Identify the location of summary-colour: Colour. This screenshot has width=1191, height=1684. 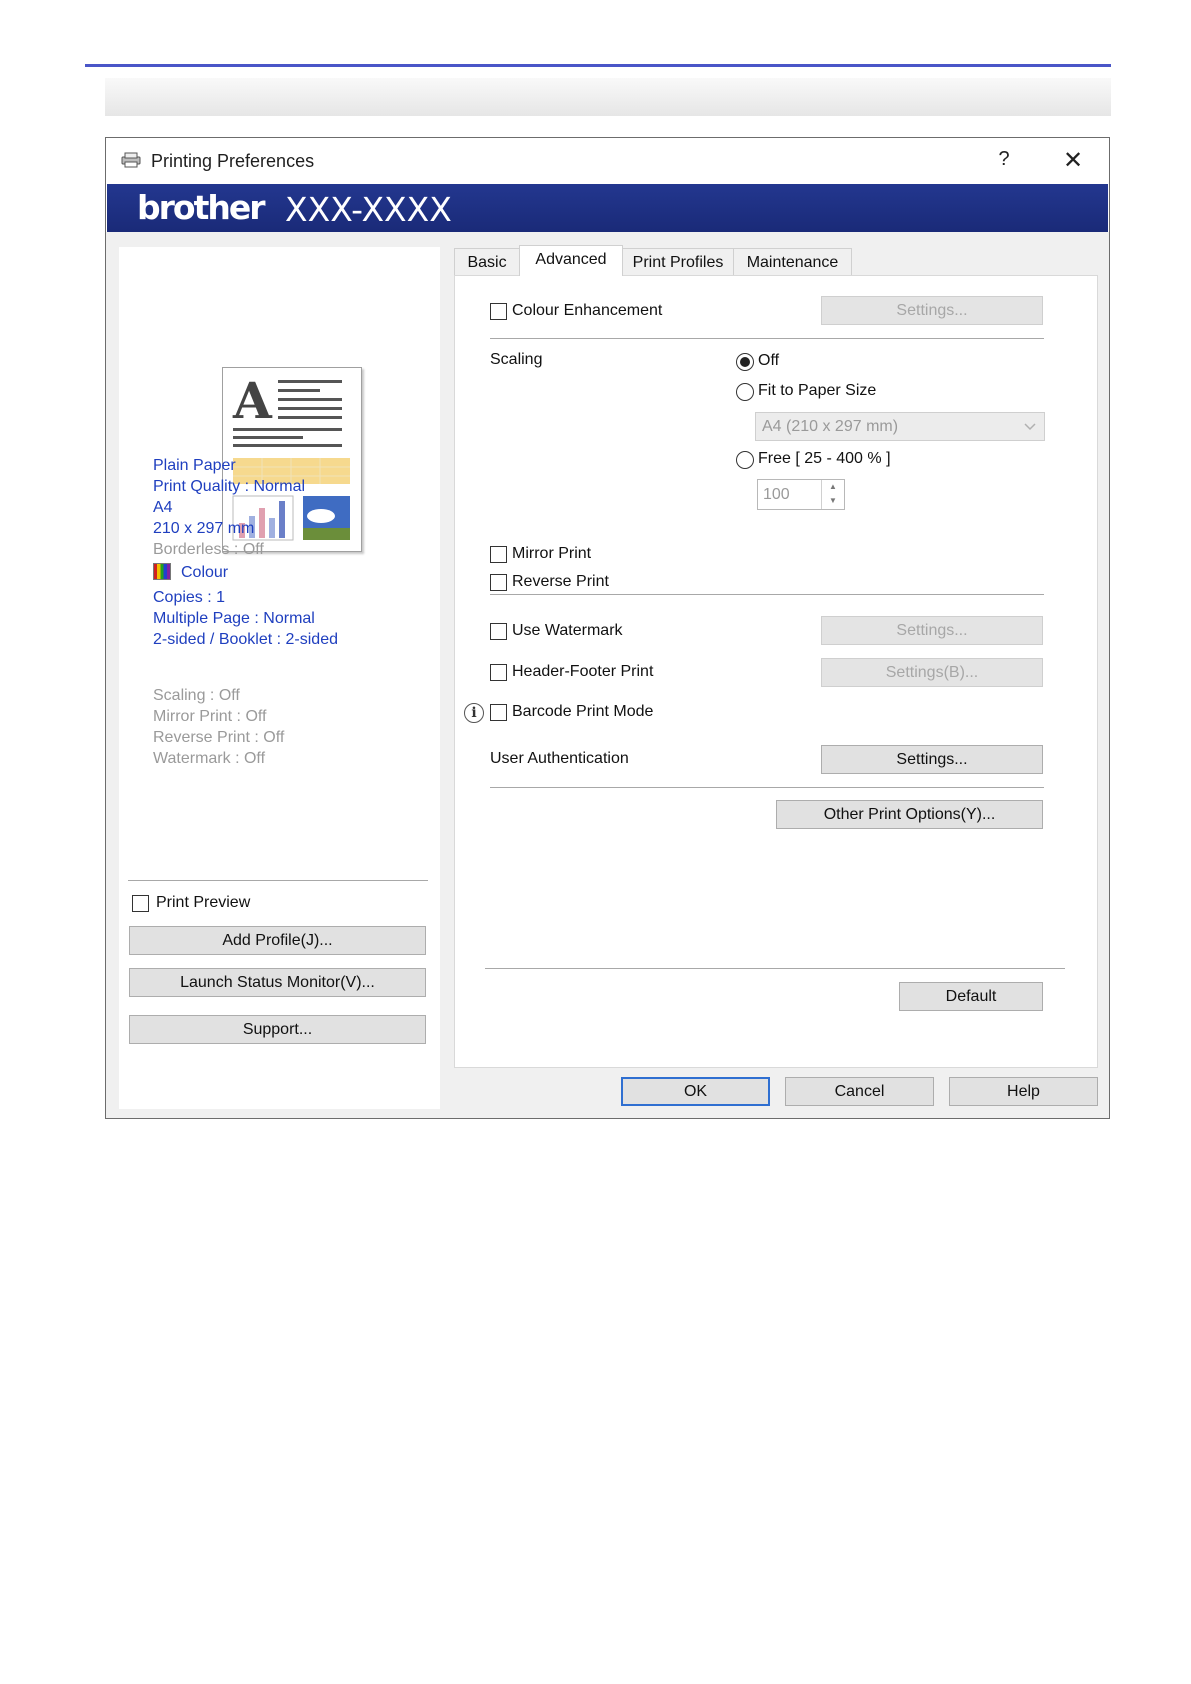
(190, 572).